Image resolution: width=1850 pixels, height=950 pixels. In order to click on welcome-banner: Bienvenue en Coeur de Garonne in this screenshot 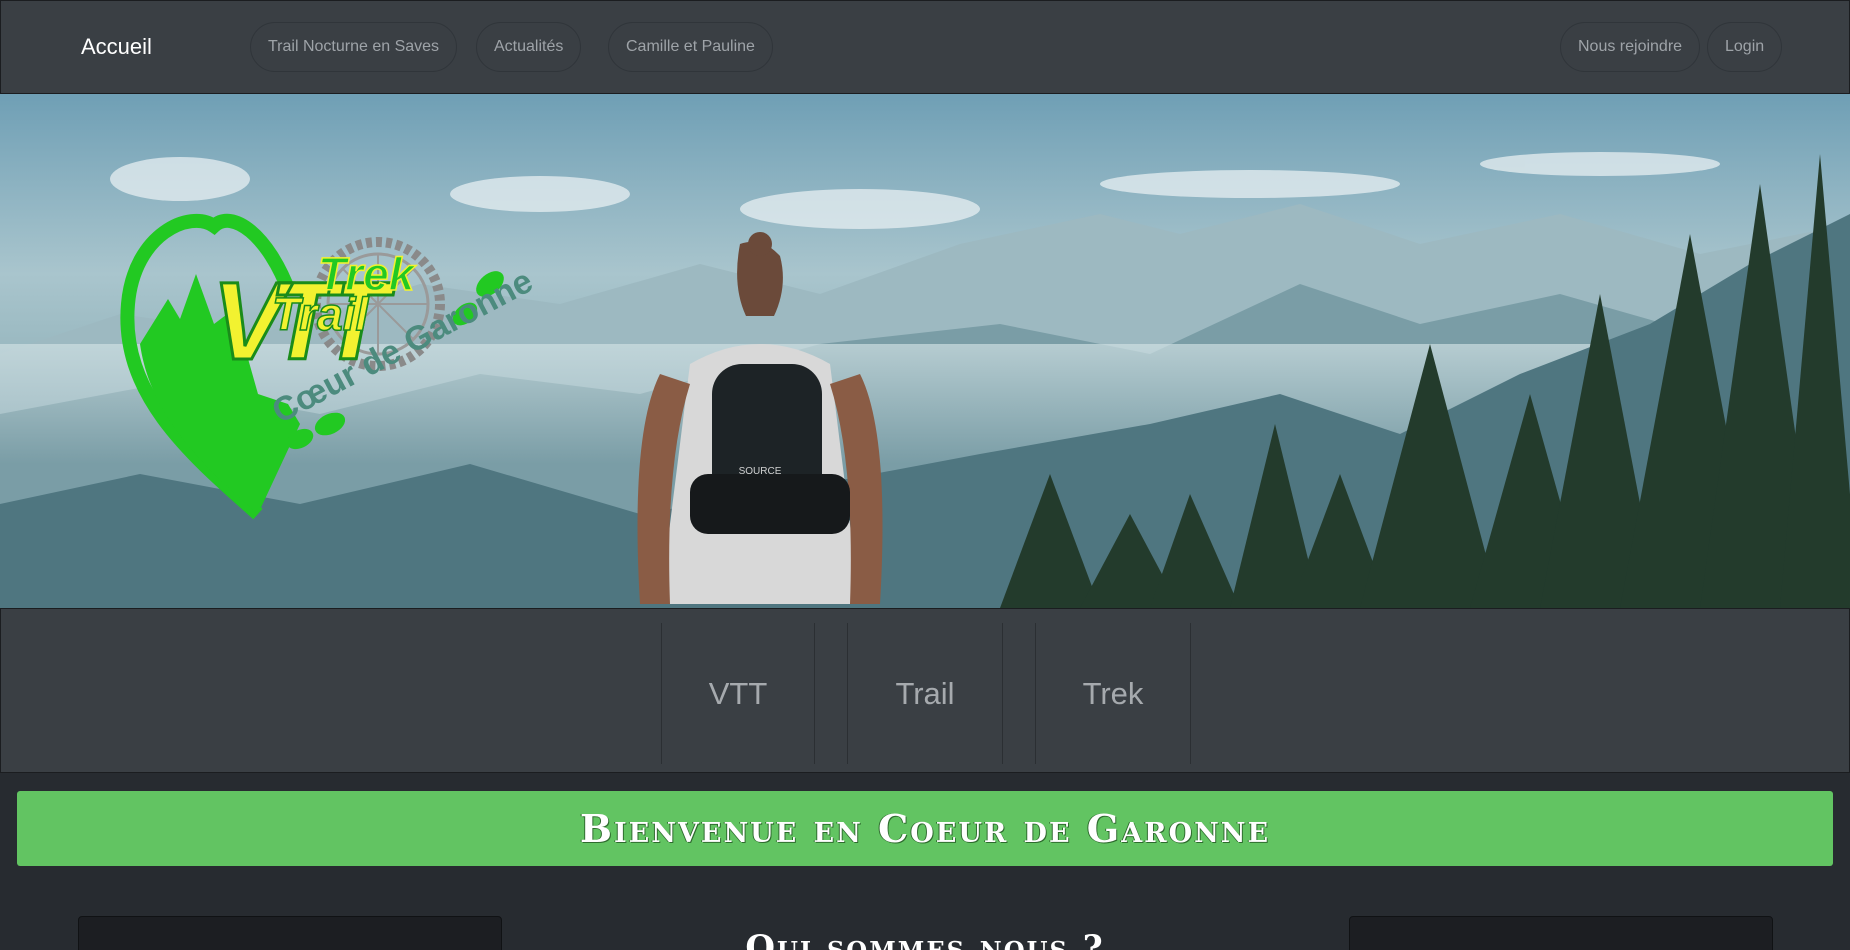, I will do `click(925, 828)`.